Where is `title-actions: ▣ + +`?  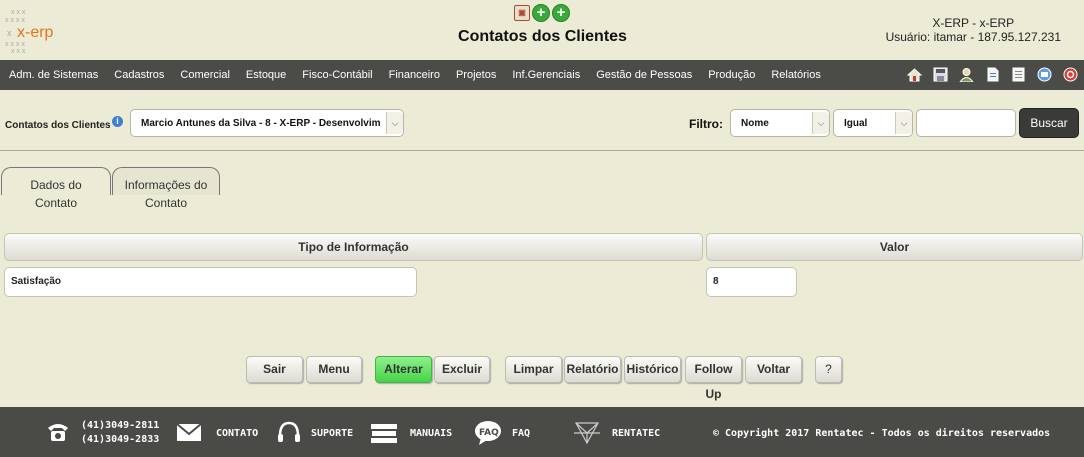
title-actions: ▣ + + is located at coordinates (542, 13).